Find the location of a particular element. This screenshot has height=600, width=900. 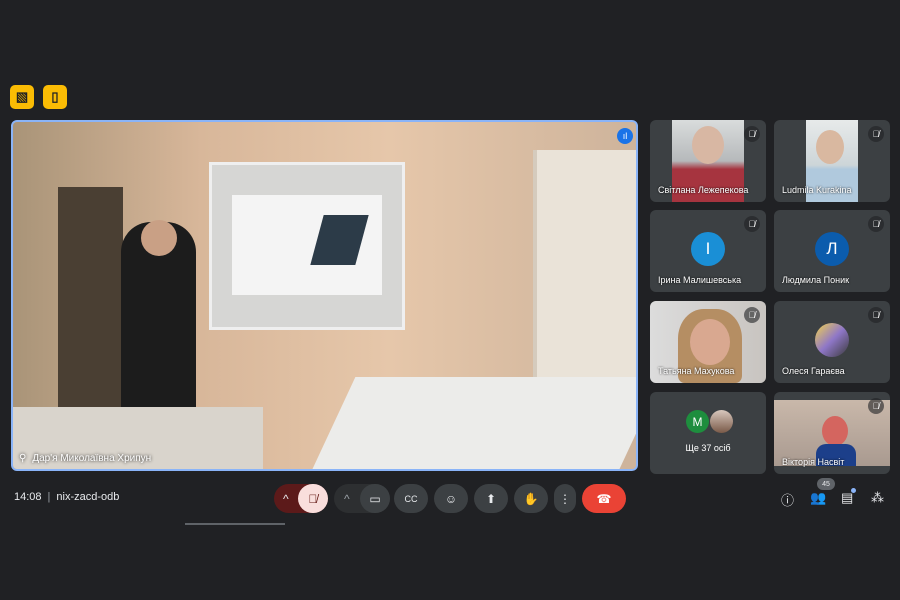

meeting-info-button: ⓘ is located at coordinates (787, 499).